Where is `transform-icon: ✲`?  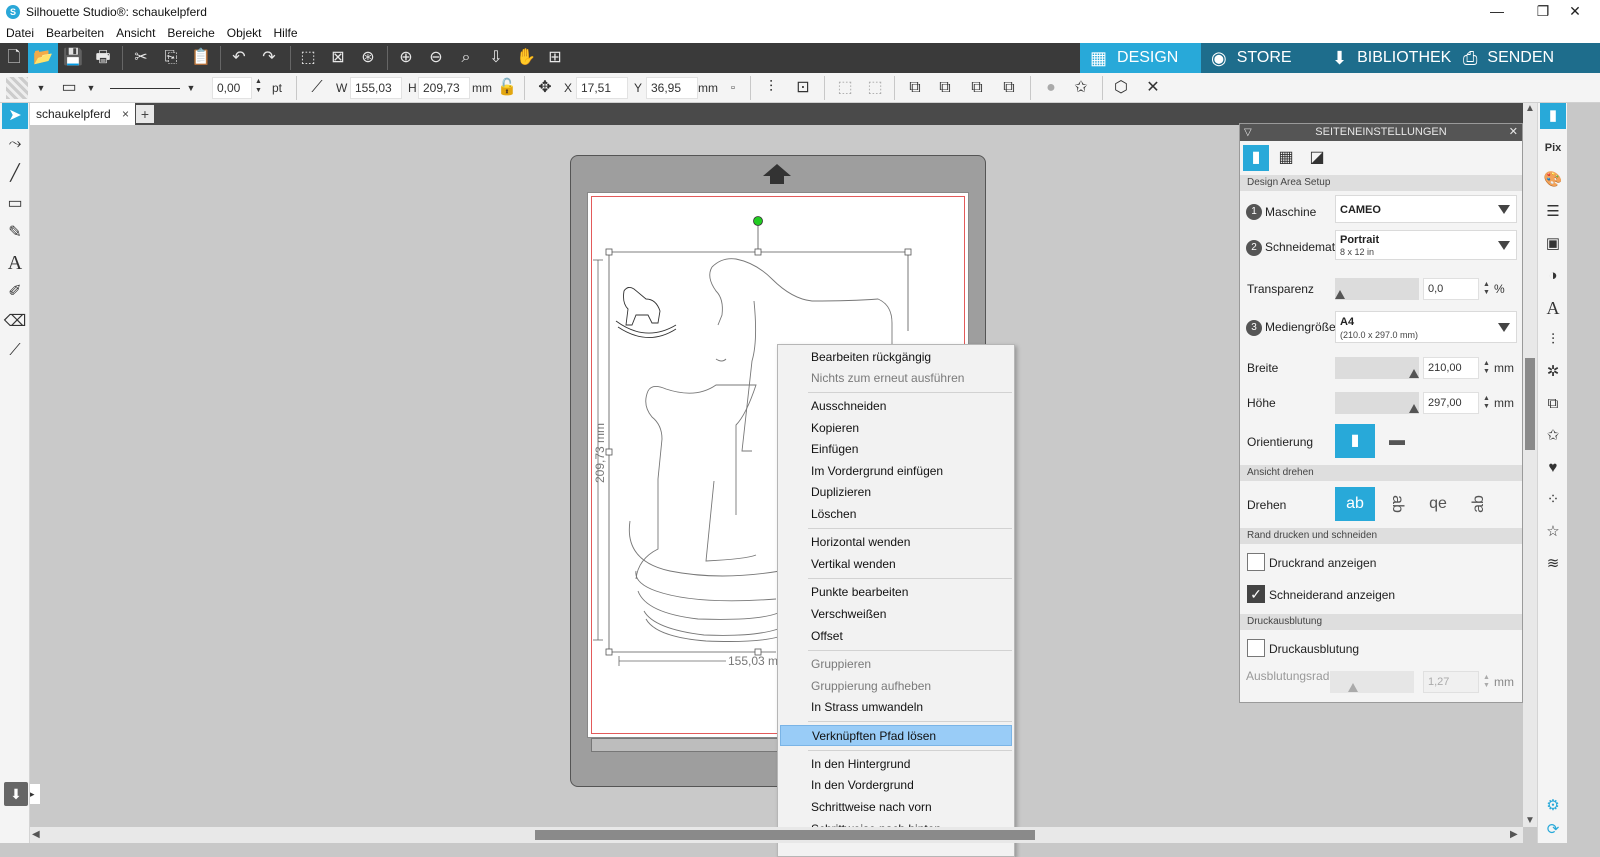
transform-icon: ✲ is located at coordinates (1553, 372).